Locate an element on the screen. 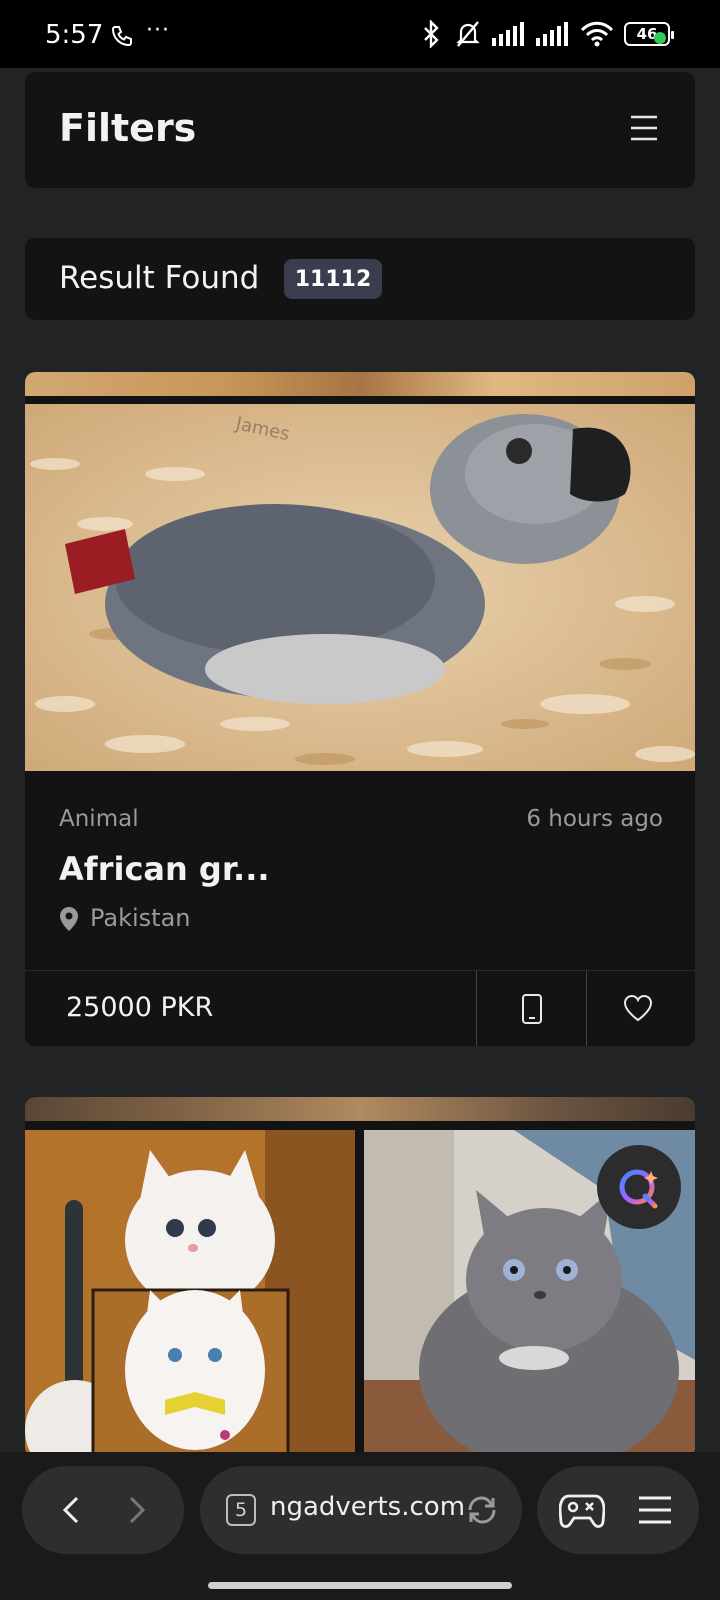 This screenshot has height=1600, width=720. status-time: 5:57 is located at coordinates (74, 35).